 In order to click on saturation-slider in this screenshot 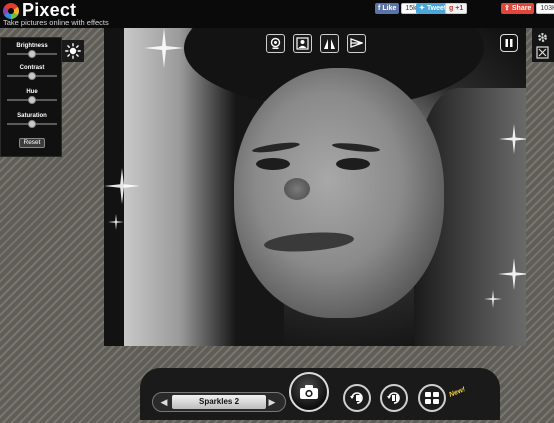, I will do `click(32, 124)`.